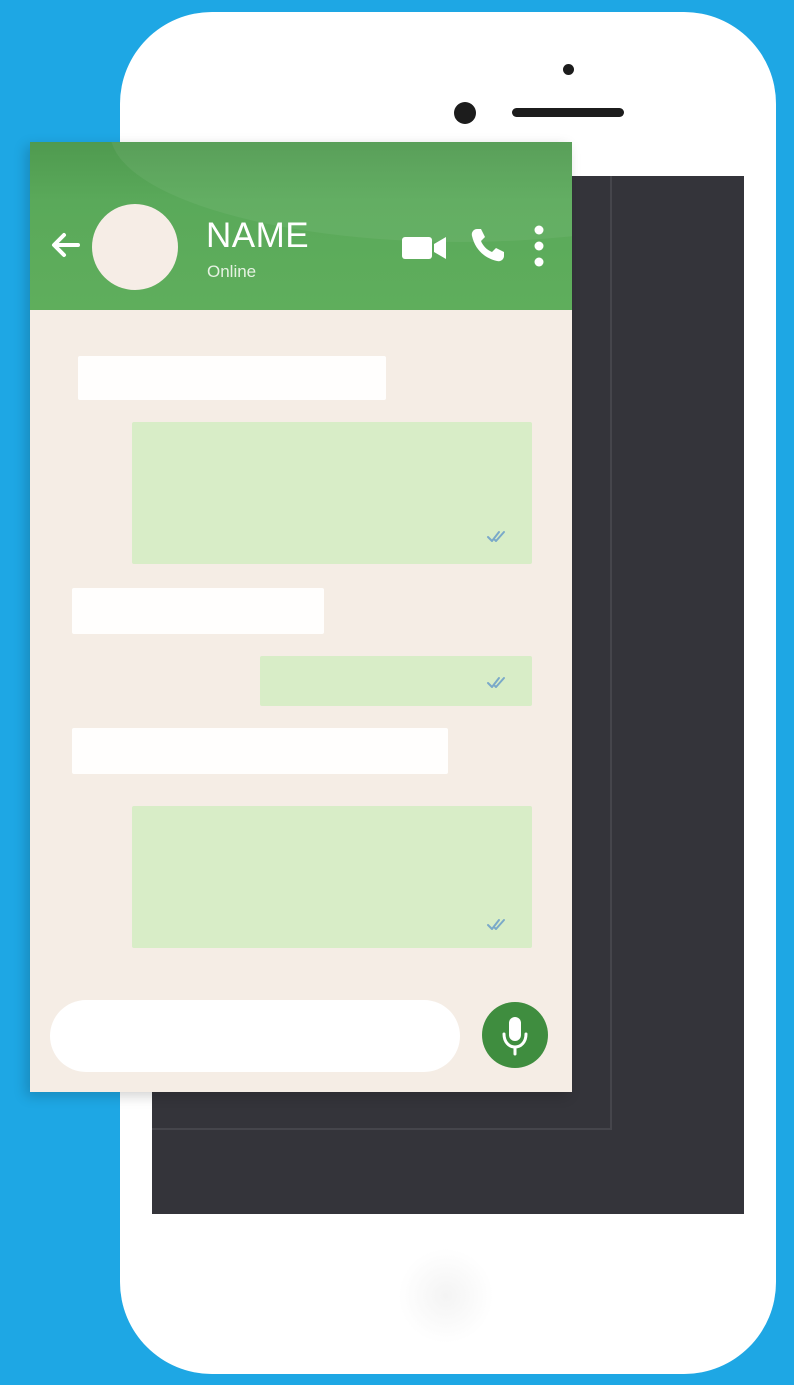 The image size is (794, 1385). What do you see at coordinates (232, 271) in the screenshot?
I see `contact-status: Online` at bounding box center [232, 271].